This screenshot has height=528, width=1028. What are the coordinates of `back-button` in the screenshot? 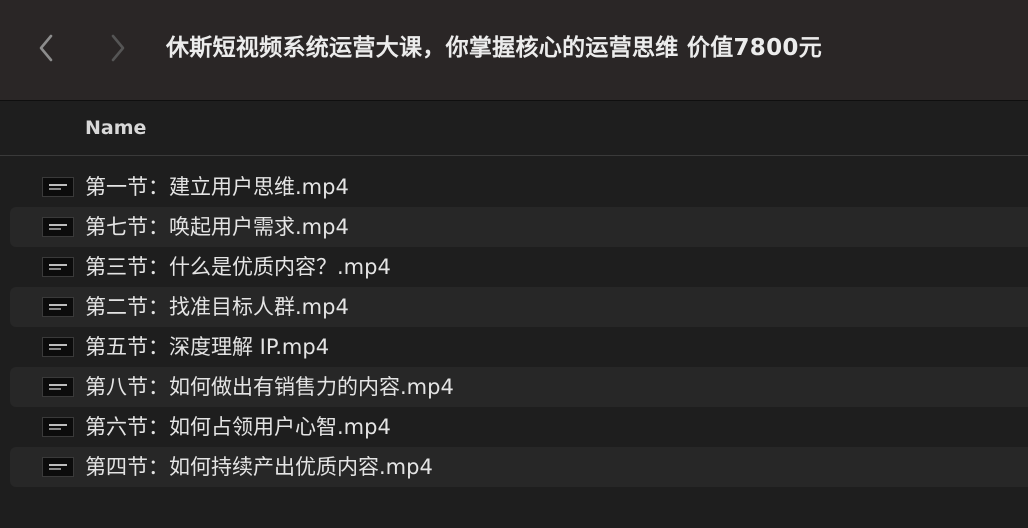 It's located at (46, 48).